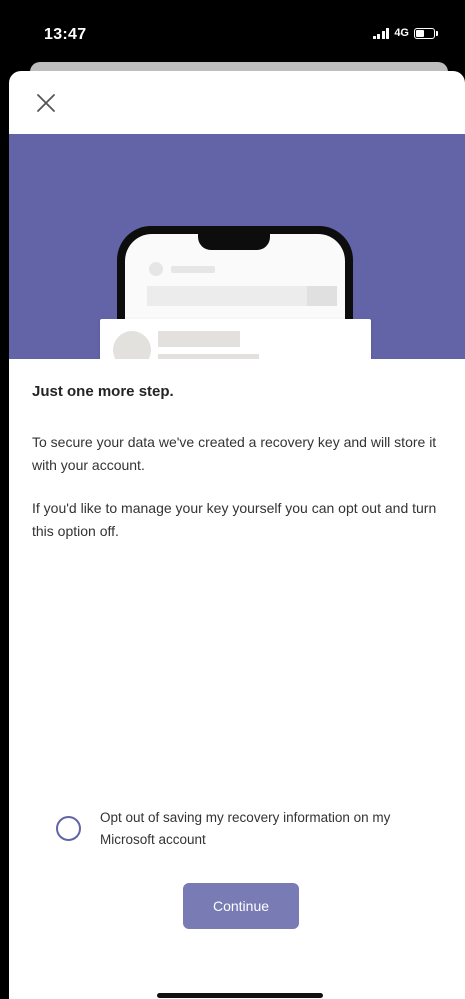 This screenshot has height=999, width=465. Describe the element at coordinates (68, 828) in the screenshot. I see `opt-out-radio` at that location.